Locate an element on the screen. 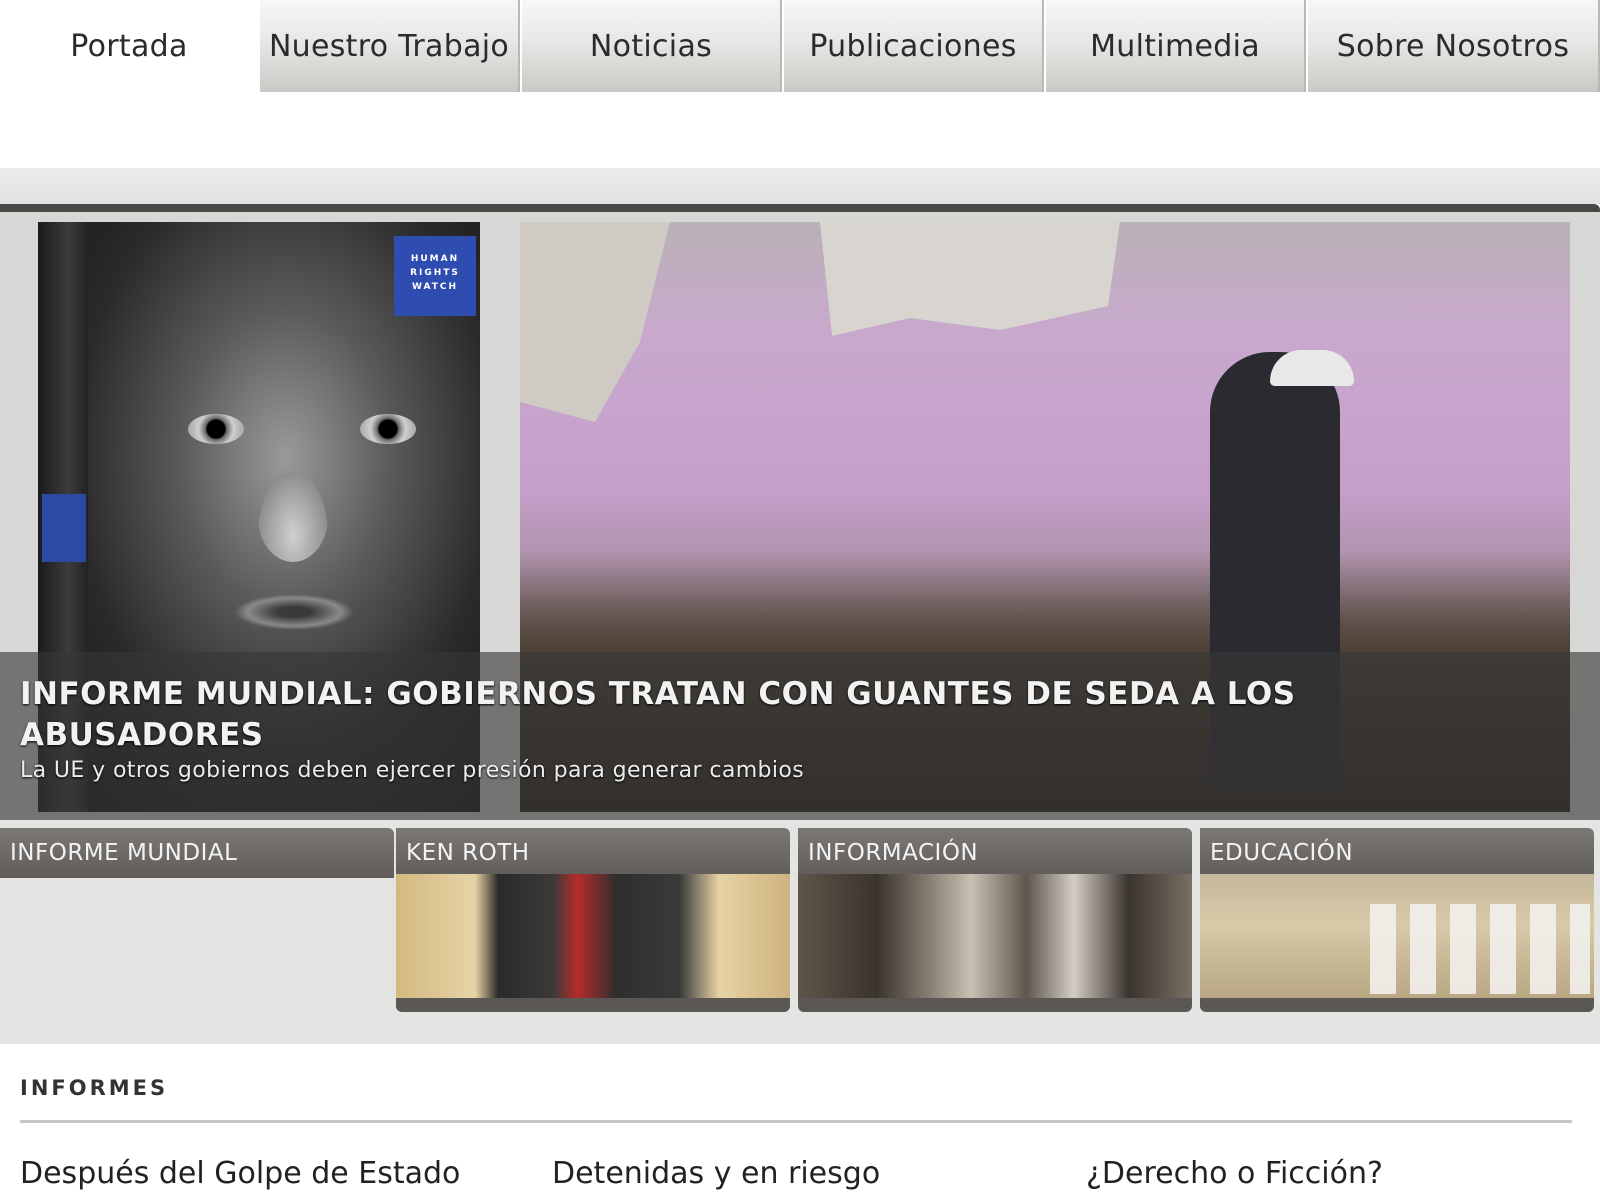 The height and width of the screenshot is (1200, 1600). reports-divider is located at coordinates (796, 1121).